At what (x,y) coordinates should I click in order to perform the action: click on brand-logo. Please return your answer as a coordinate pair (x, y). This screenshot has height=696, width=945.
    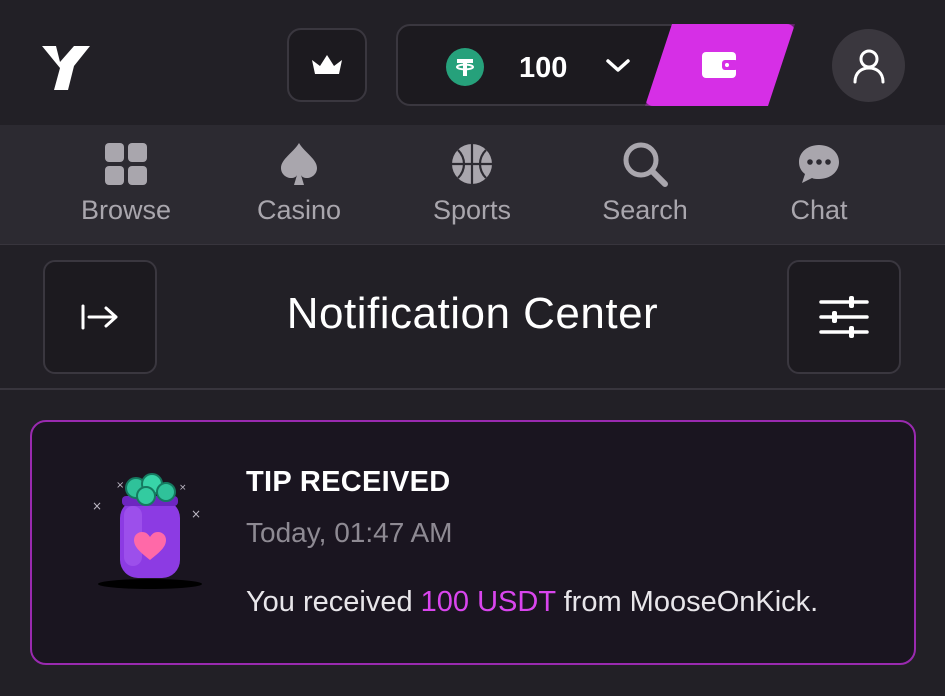
    Looking at the image, I should click on (66, 66).